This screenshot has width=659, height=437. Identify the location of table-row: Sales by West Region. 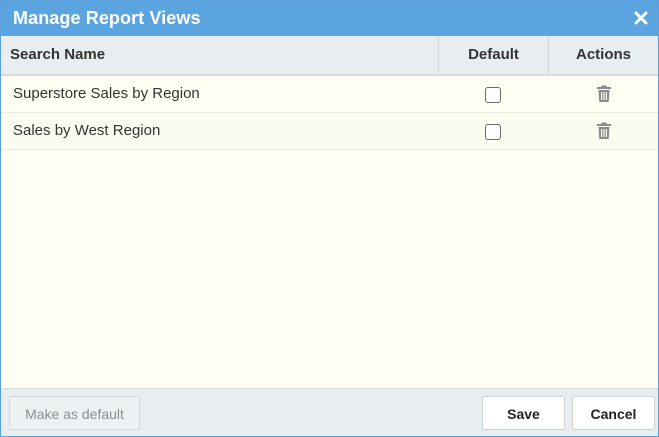
(329, 131).